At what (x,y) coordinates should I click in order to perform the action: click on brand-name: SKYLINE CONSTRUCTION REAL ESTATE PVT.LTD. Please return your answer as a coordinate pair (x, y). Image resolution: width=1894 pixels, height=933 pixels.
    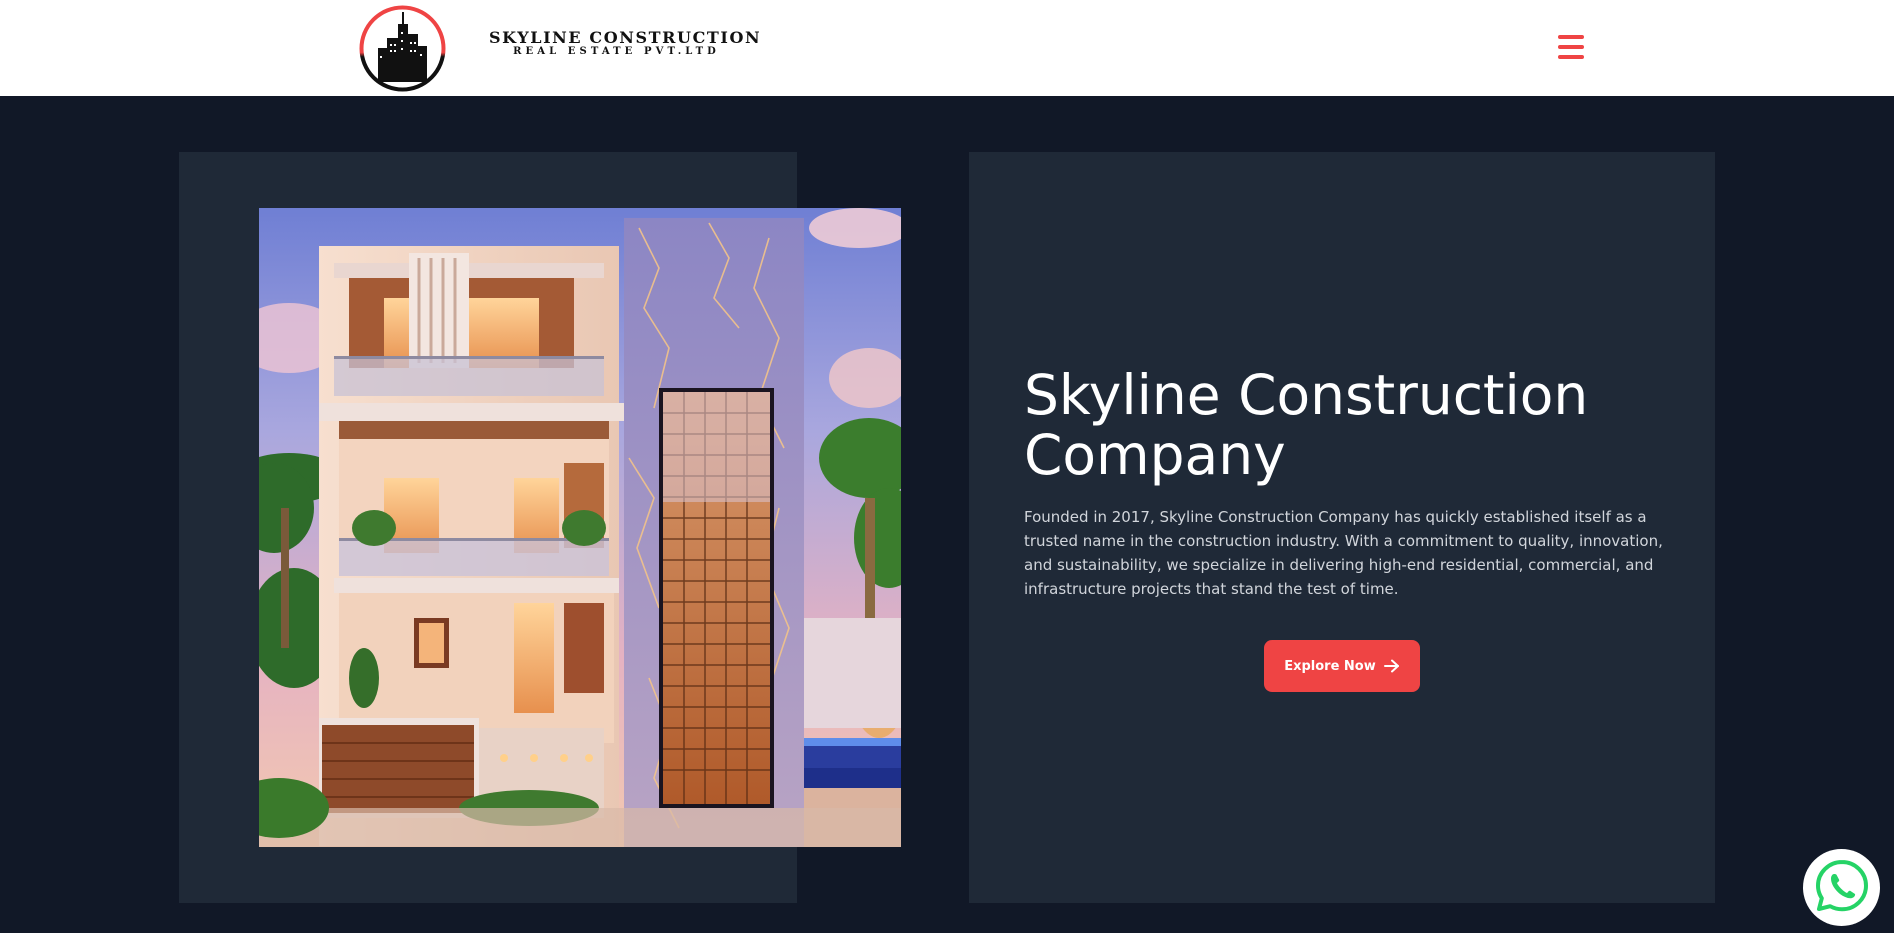
    Looking at the image, I should click on (625, 42).